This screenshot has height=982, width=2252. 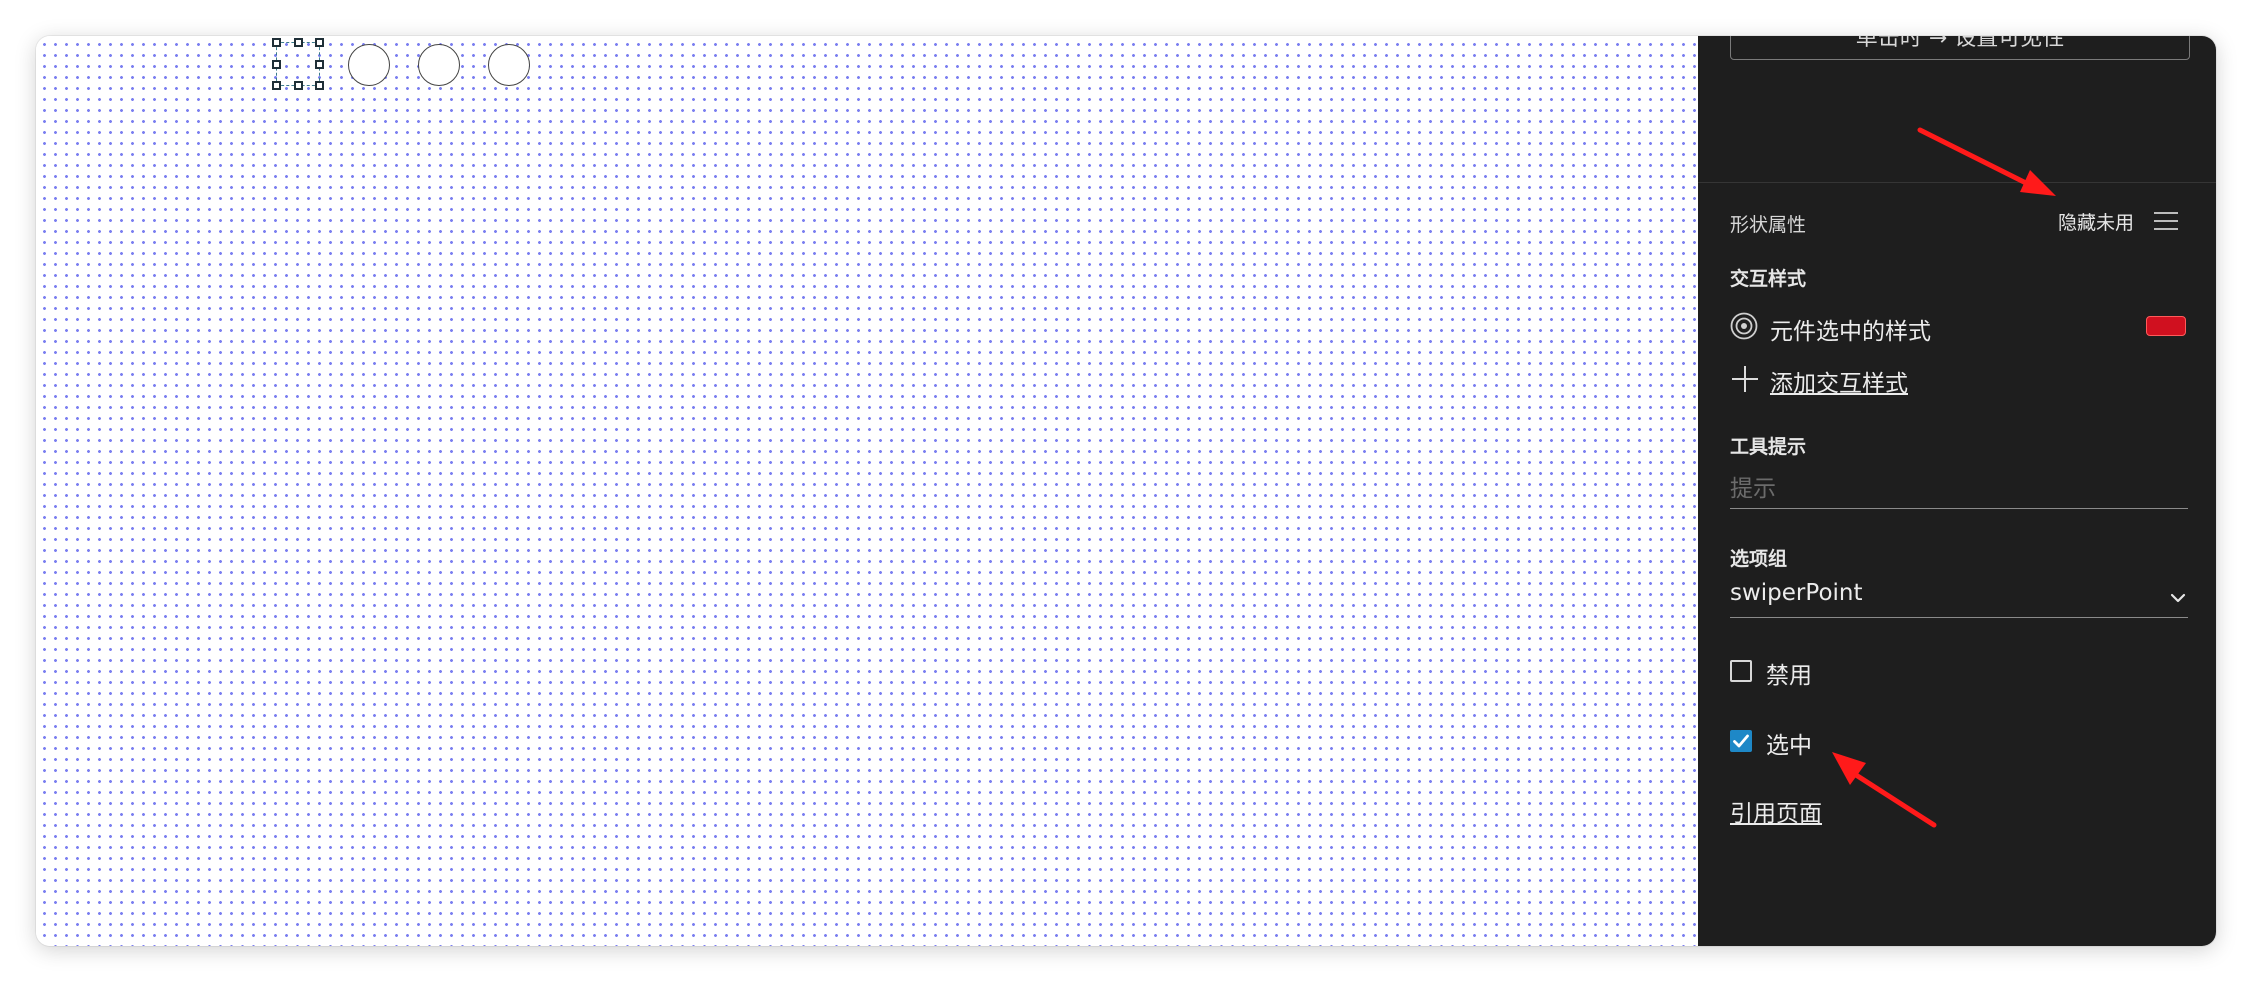 I want to click on option-group-select: swiperPoint, so click(x=1959, y=599).